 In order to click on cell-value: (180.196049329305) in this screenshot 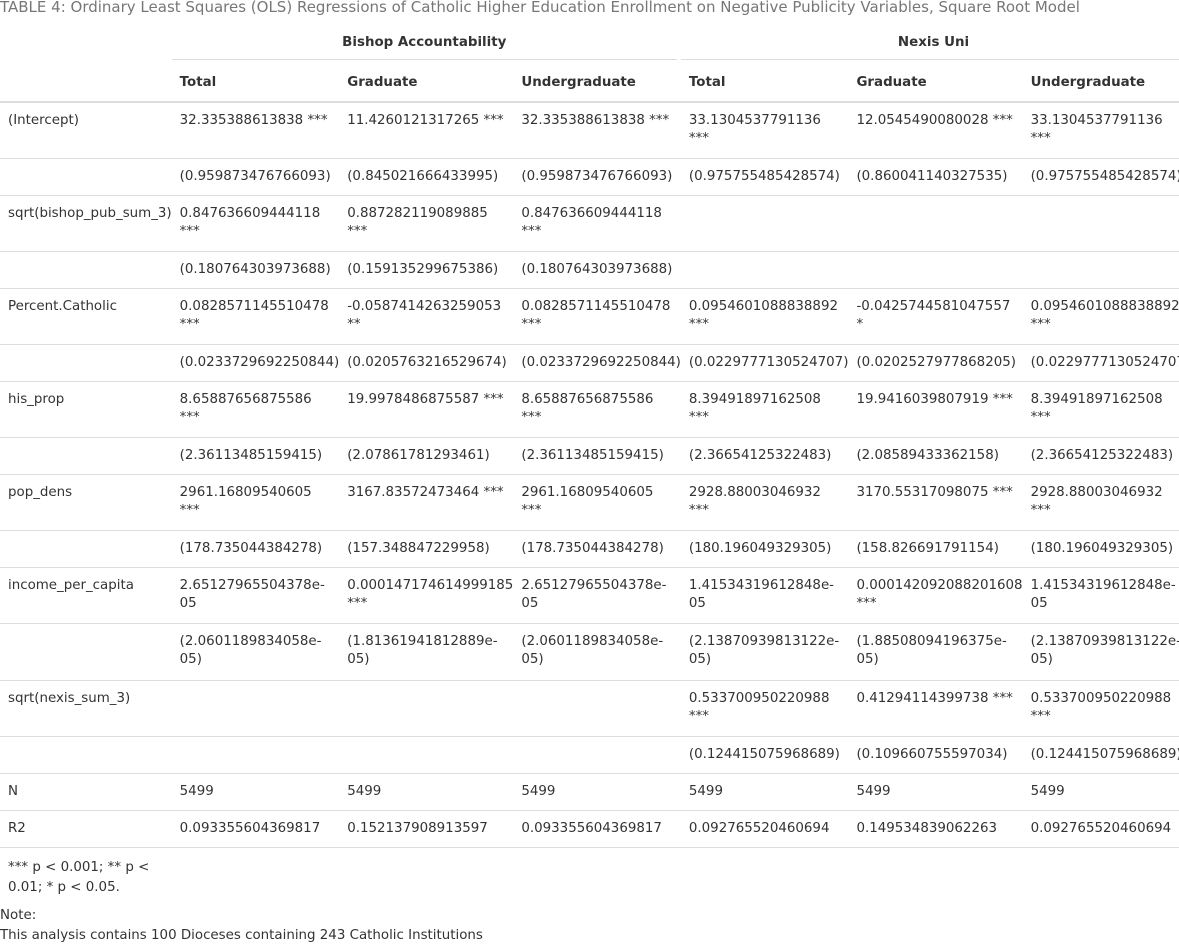, I will do `click(1102, 548)`.